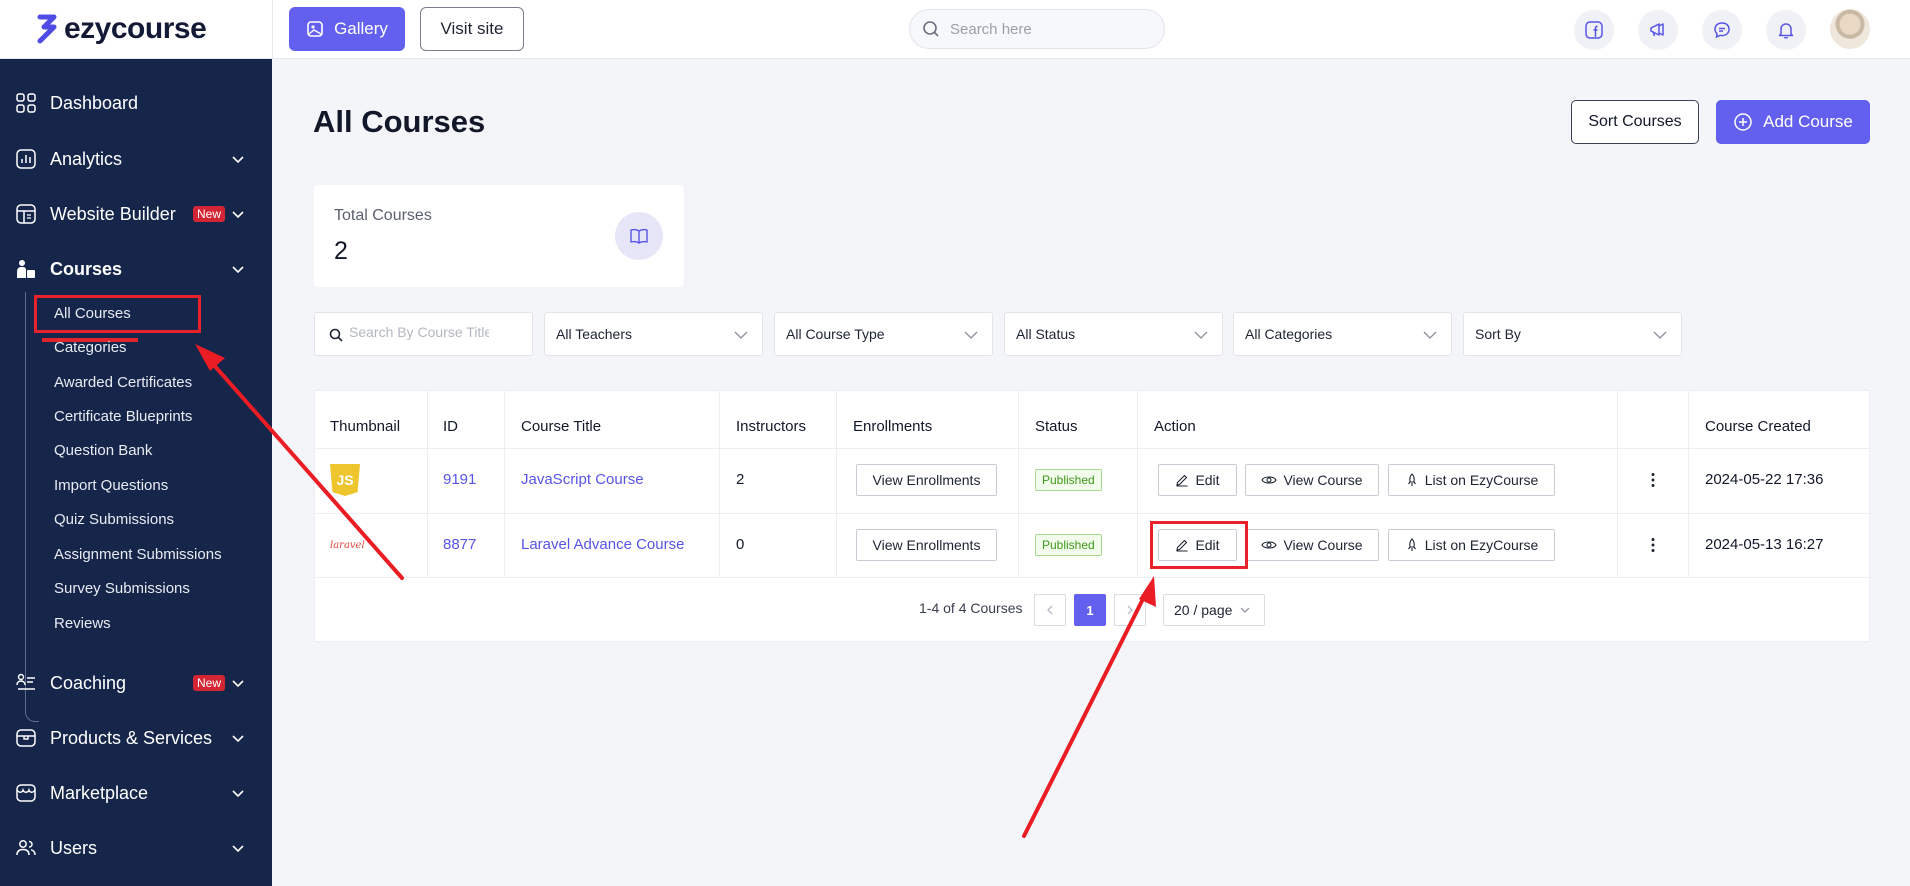 The width and height of the screenshot is (1910, 886). What do you see at coordinates (1572, 334) in the screenshot?
I see `sort-by-select: Sort By` at bounding box center [1572, 334].